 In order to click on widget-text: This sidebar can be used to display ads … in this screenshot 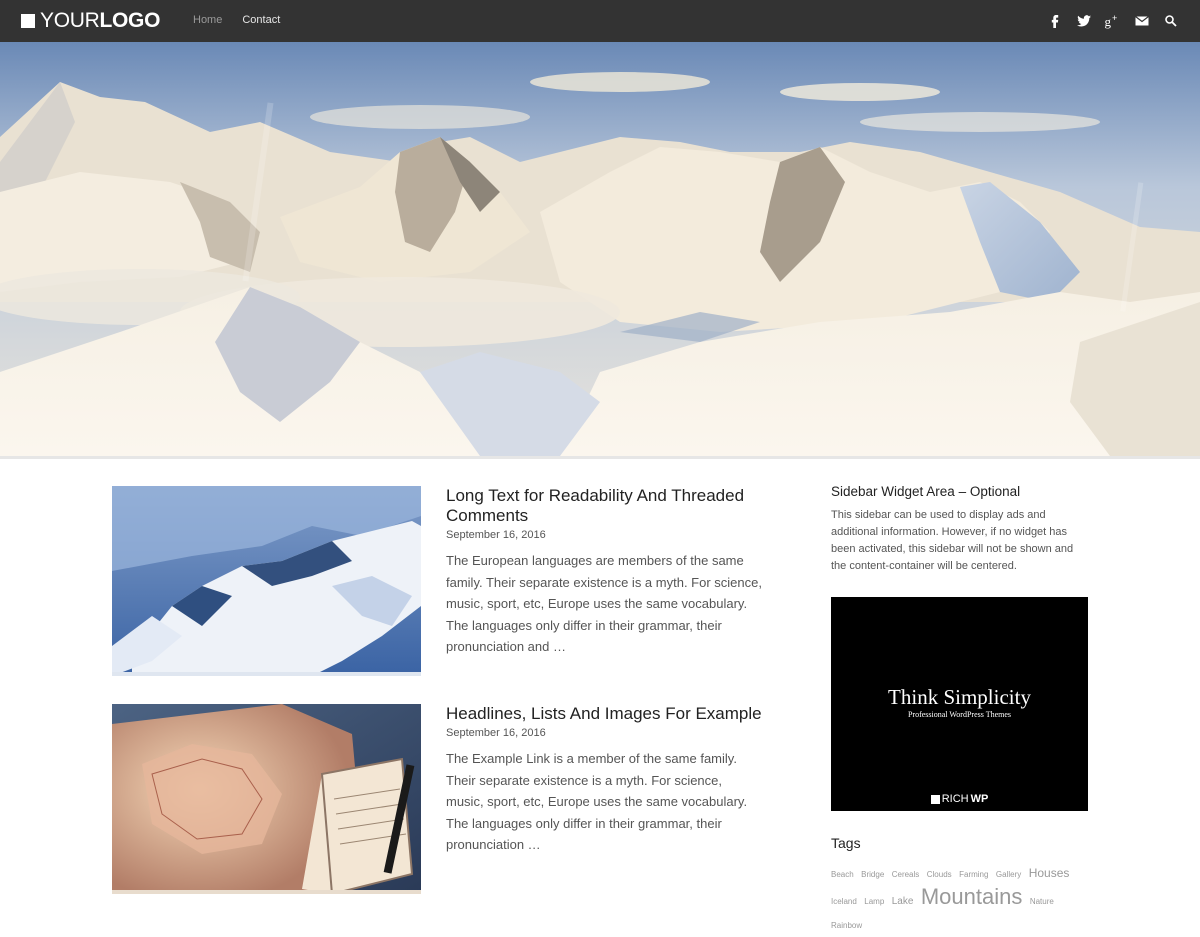, I will do `click(952, 540)`.